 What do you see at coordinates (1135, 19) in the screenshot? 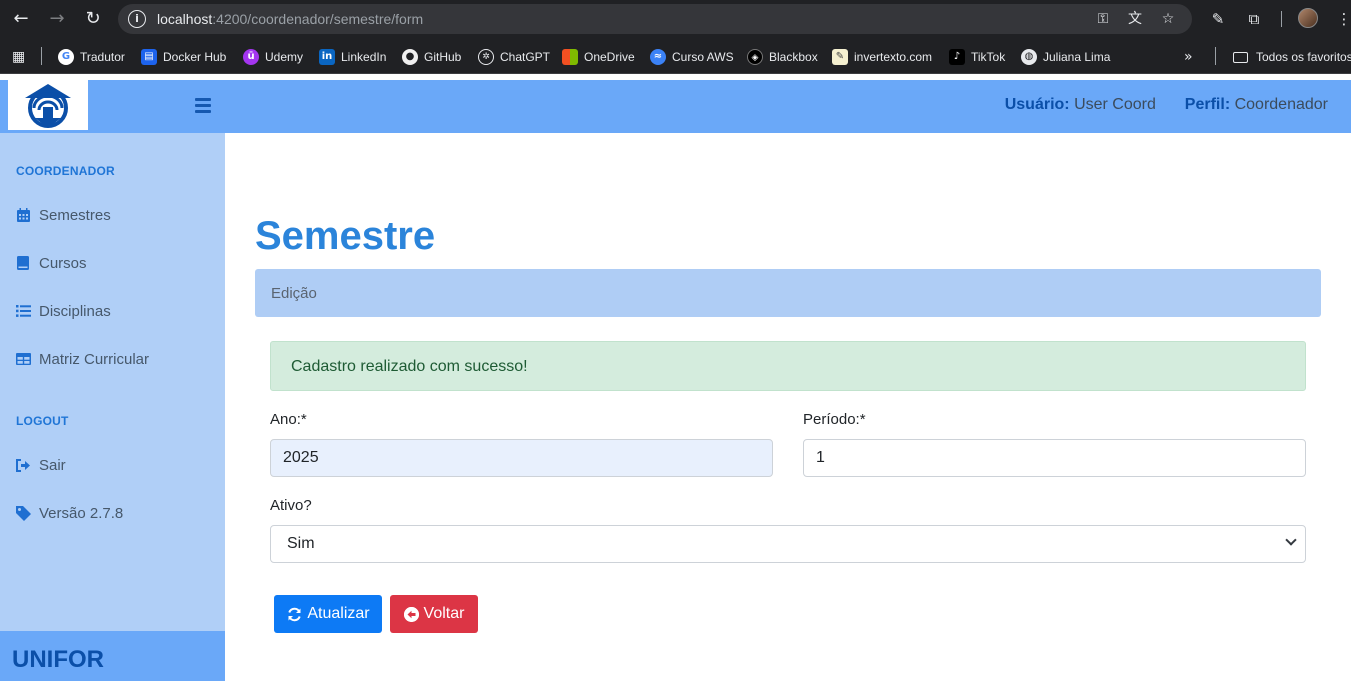
I see `translate-icon: 文` at bounding box center [1135, 19].